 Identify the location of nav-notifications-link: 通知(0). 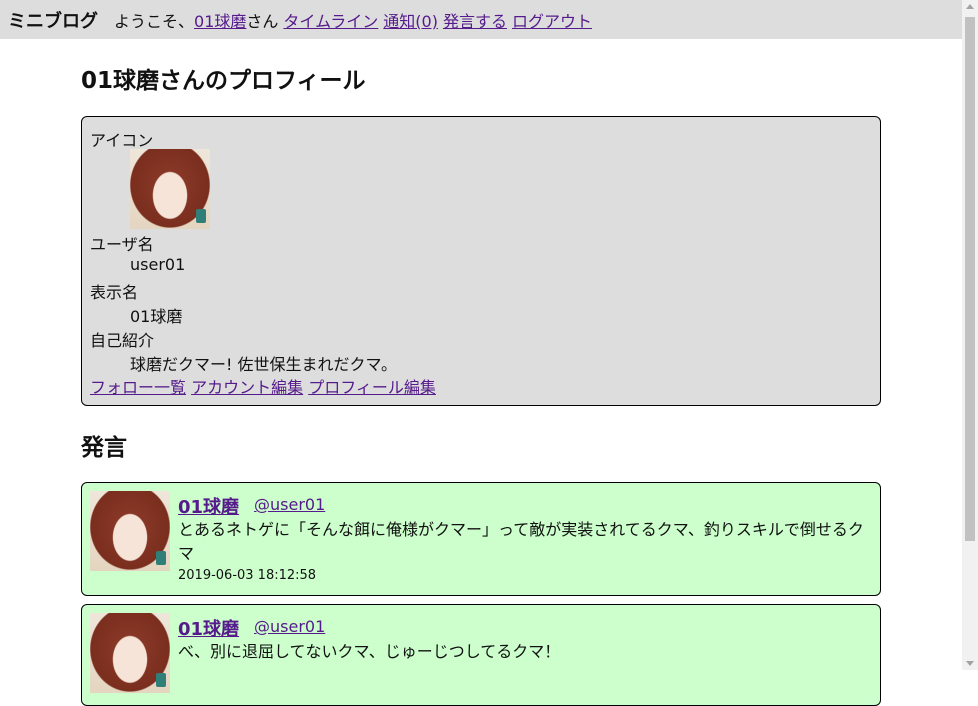
(410, 20).